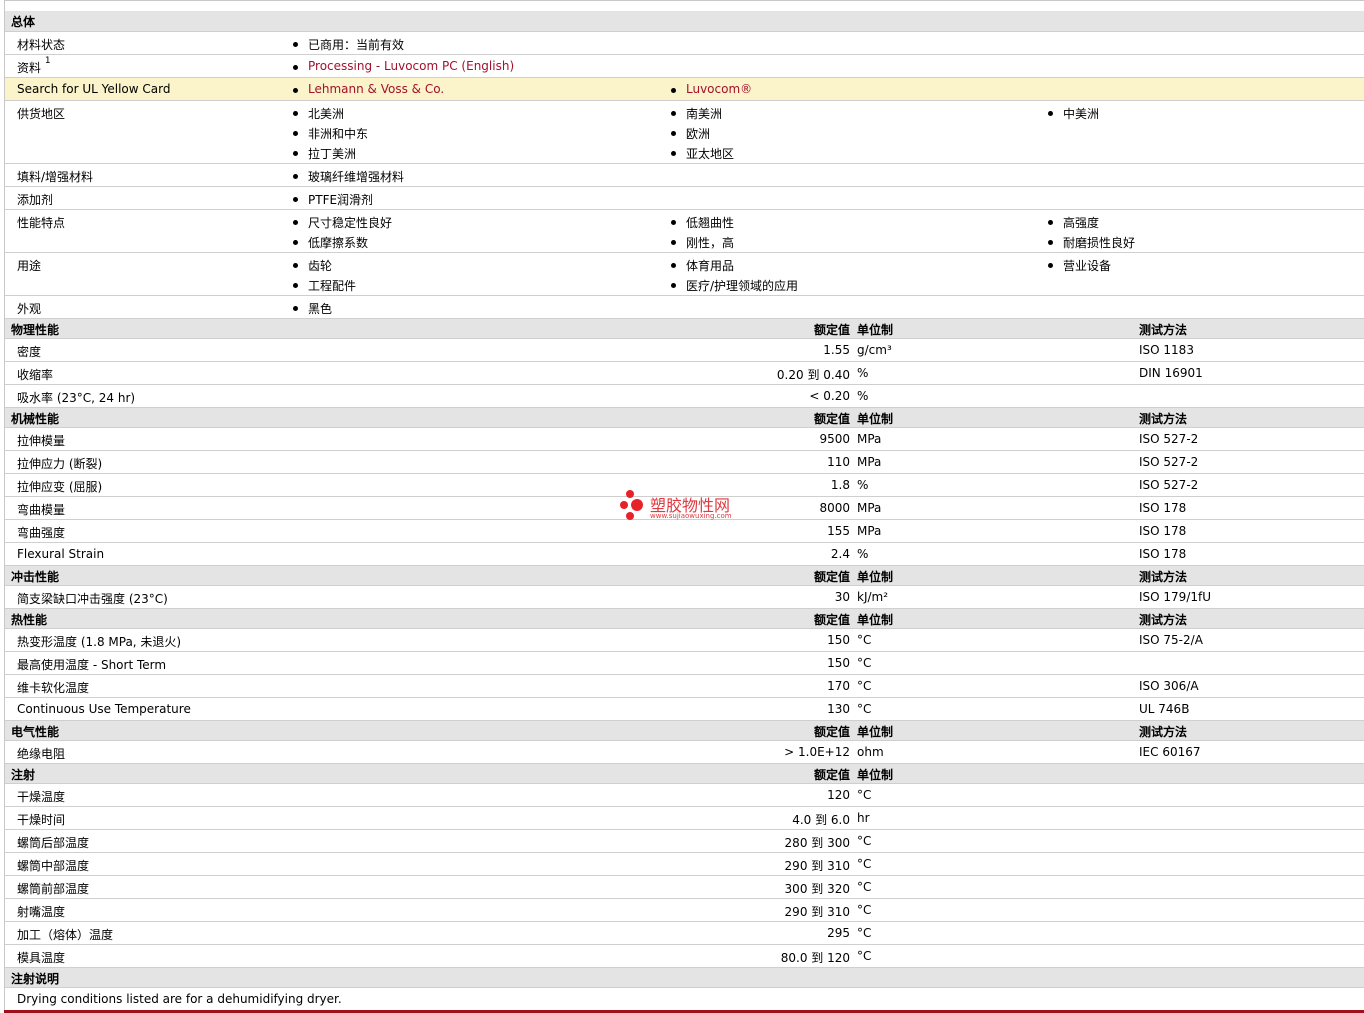 The height and width of the screenshot is (1013, 1364). I want to click on property-row: Flexural Strain 2.4 % ISO 178, so click(684, 554).